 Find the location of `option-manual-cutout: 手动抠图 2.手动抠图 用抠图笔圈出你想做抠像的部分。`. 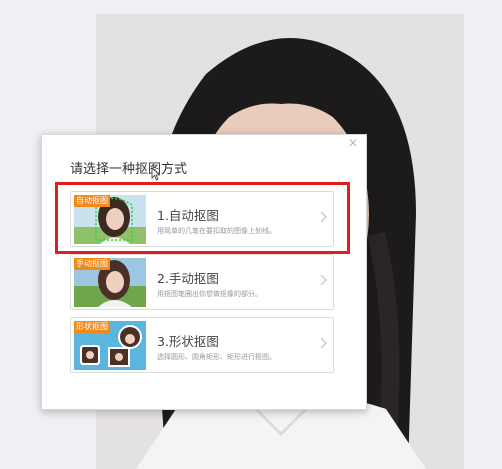

option-manual-cutout: 手动抠图 2.手动抠图 用抠图笔圈出你想做抠像的部分。 is located at coordinates (202, 282).